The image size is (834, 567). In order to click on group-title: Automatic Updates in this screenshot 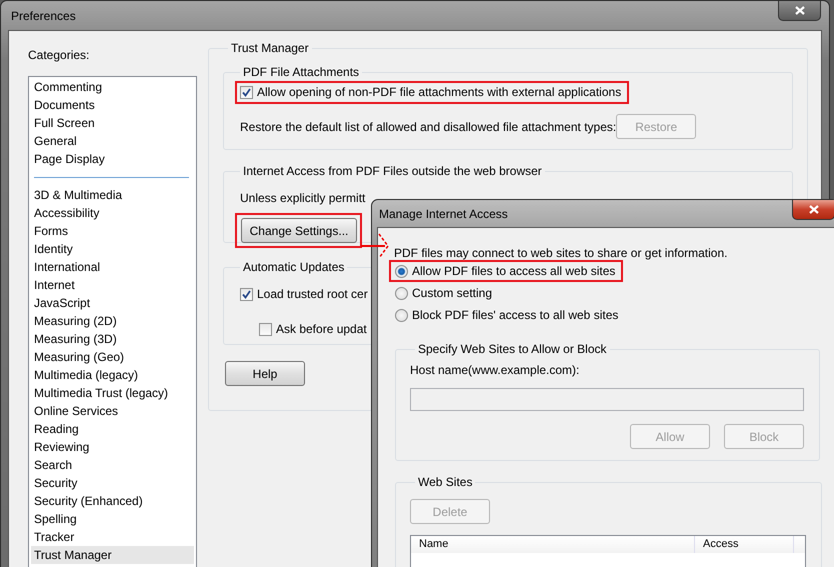, I will do `click(294, 267)`.